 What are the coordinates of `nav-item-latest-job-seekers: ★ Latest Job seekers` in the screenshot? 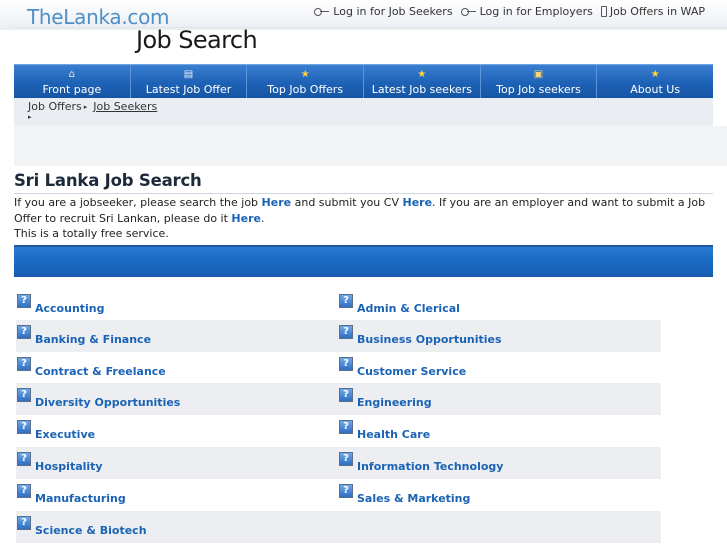 It's located at (422, 81).